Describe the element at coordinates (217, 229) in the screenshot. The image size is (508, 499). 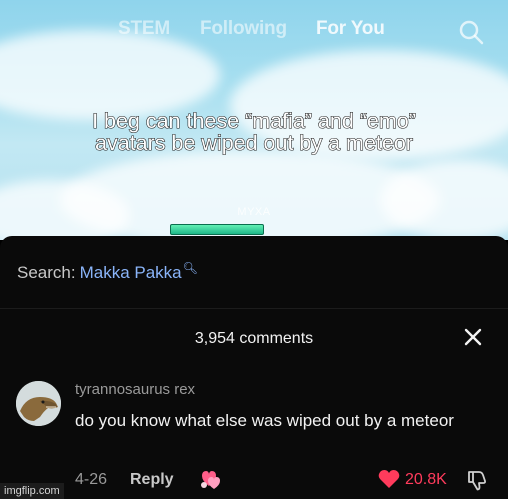
I see `health-bar` at that location.